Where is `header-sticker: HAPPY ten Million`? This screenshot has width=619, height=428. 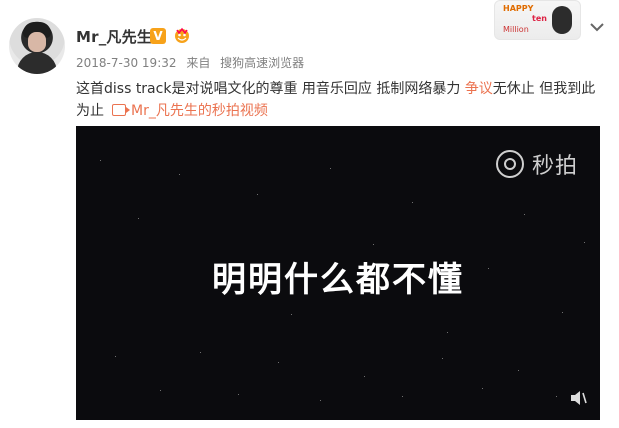 header-sticker: HAPPY ten Million is located at coordinates (537, 20).